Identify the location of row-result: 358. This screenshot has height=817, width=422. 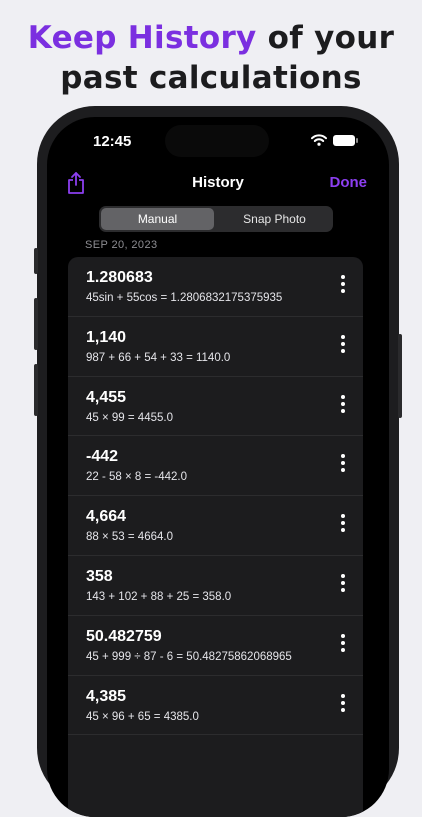
(99, 576).